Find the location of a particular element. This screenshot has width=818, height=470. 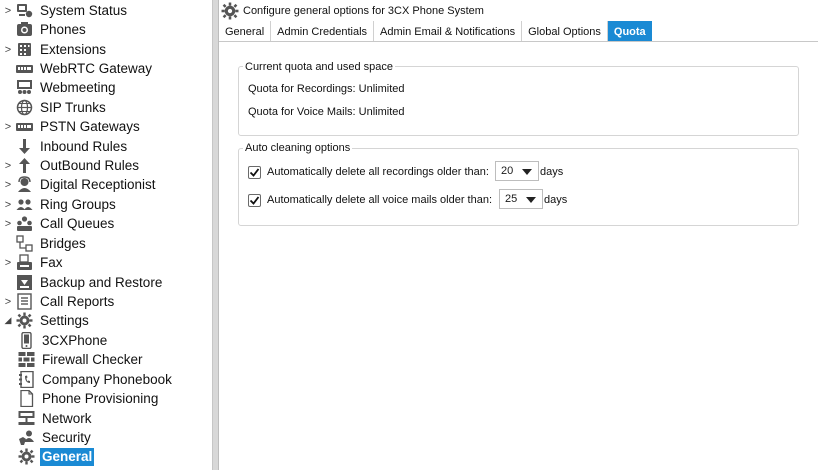

bridges-icon is located at coordinates (24, 243).